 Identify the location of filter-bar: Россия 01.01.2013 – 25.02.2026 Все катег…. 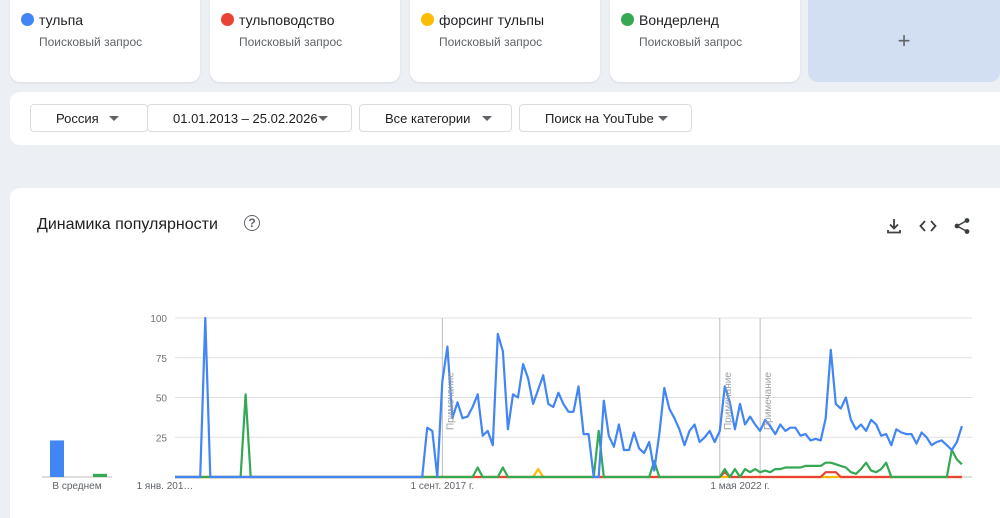
(505, 118).